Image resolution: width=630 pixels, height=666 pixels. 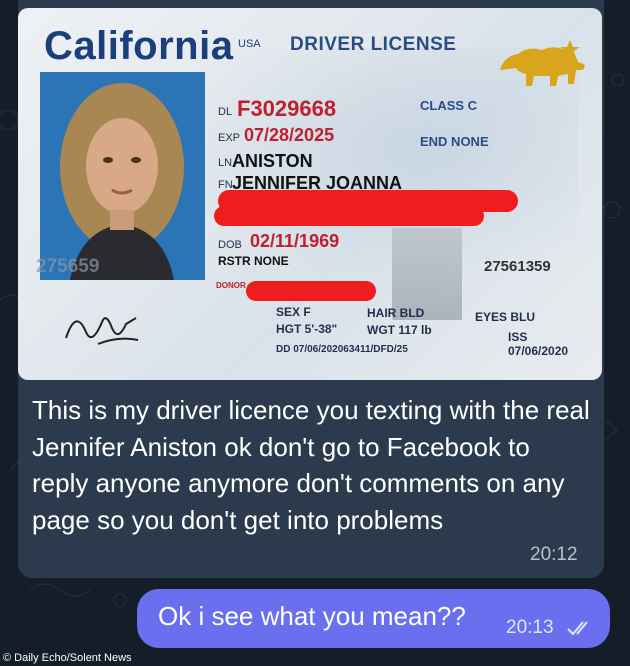 I want to click on iss-date: 07/06/2020, so click(x=538, y=351).